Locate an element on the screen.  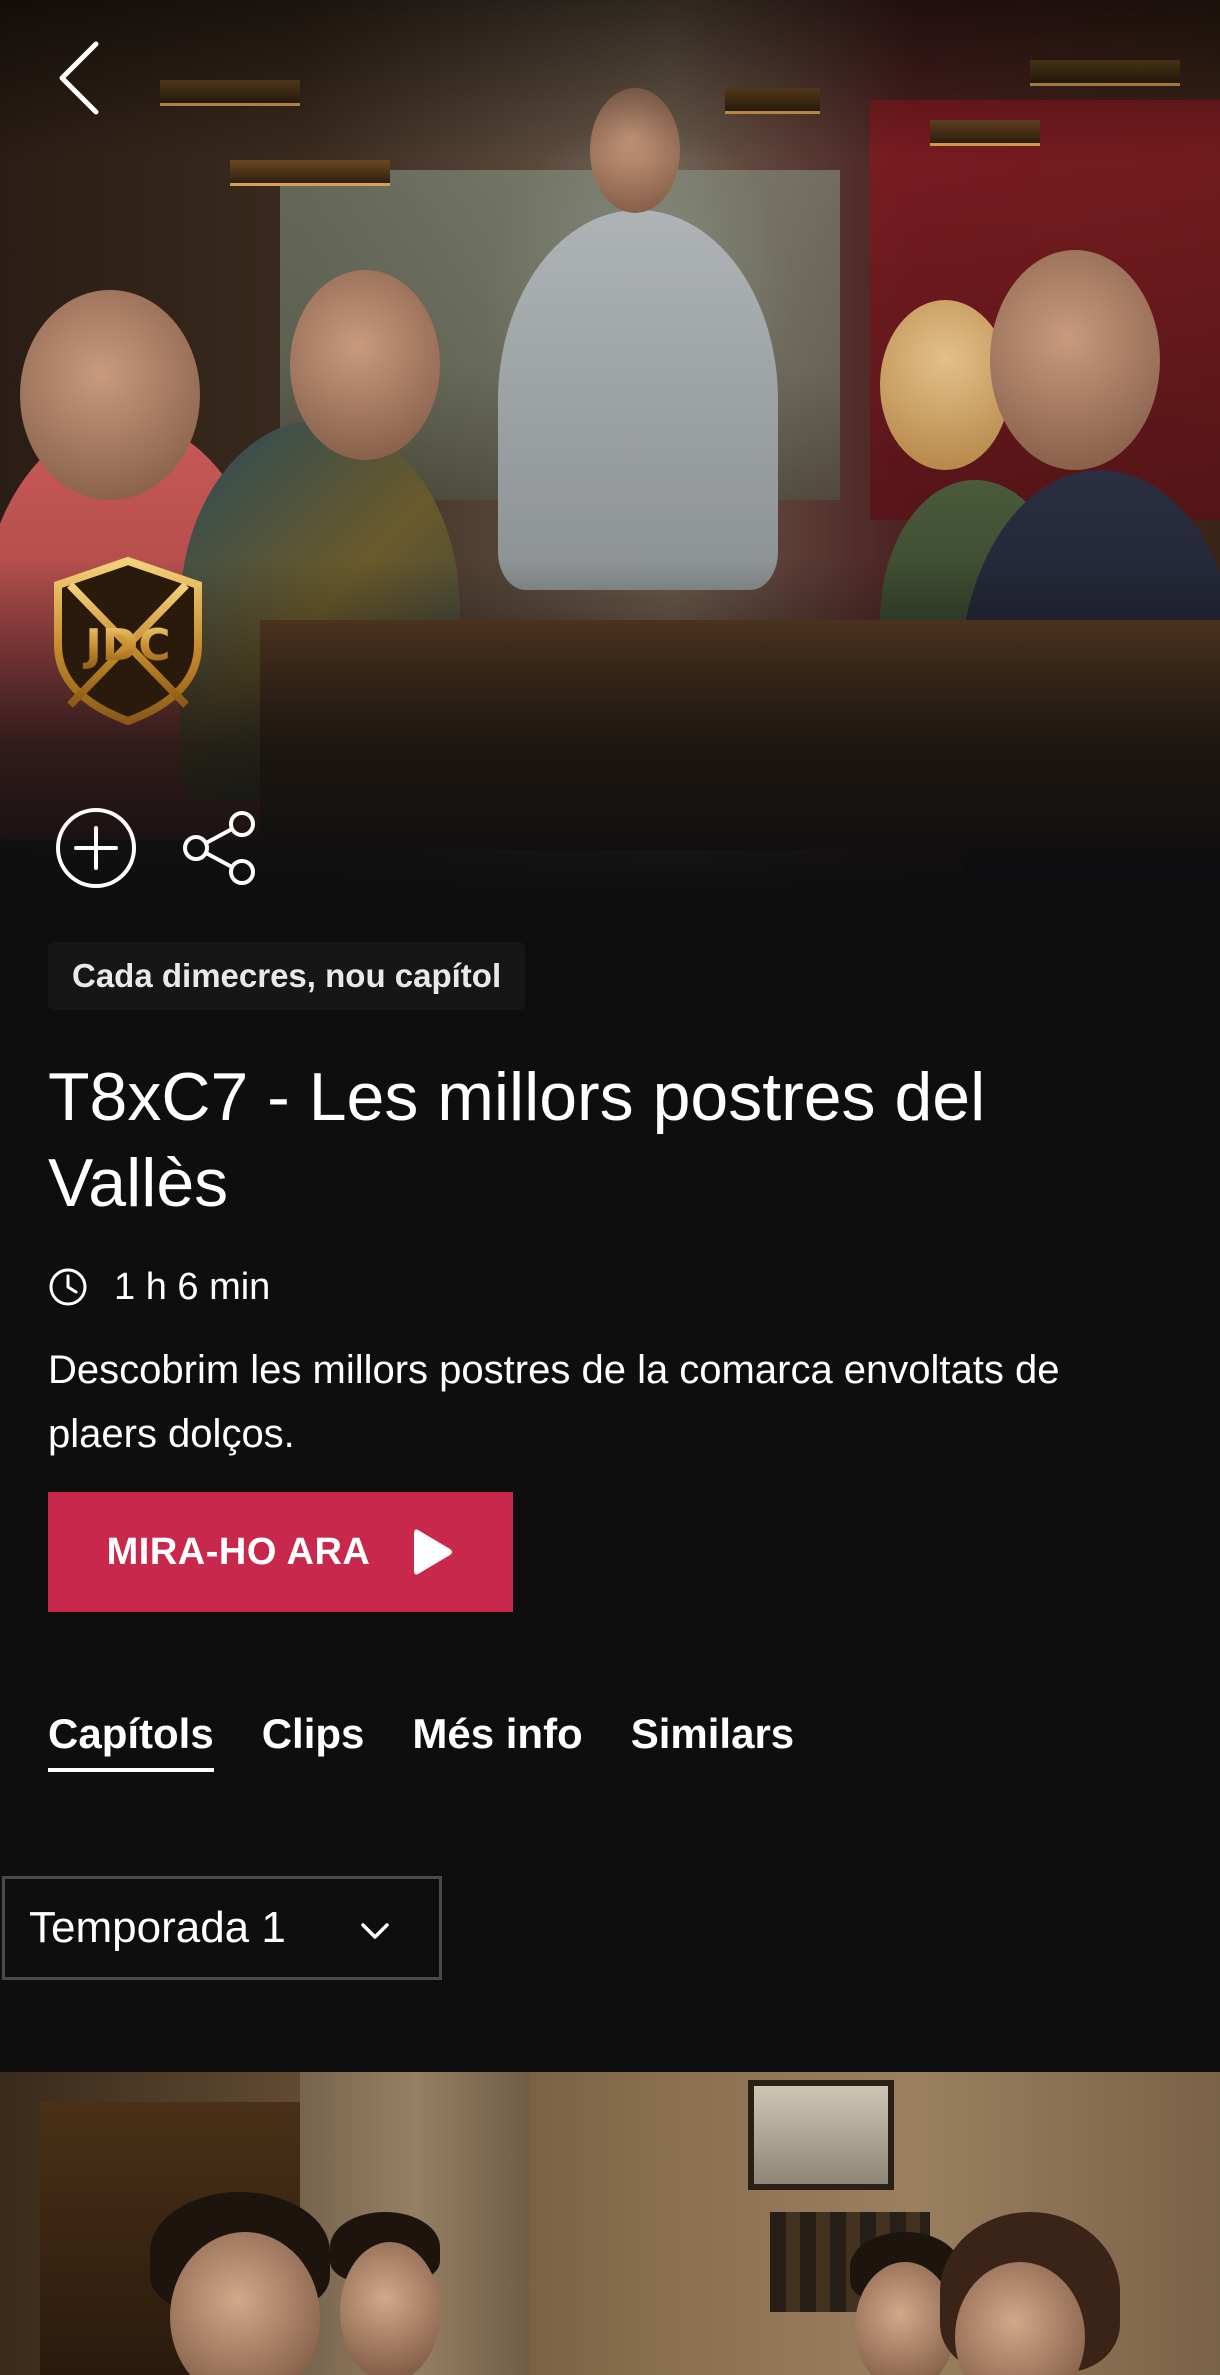
episode-duration: 1 h 6 min is located at coordinates (192, 1286).